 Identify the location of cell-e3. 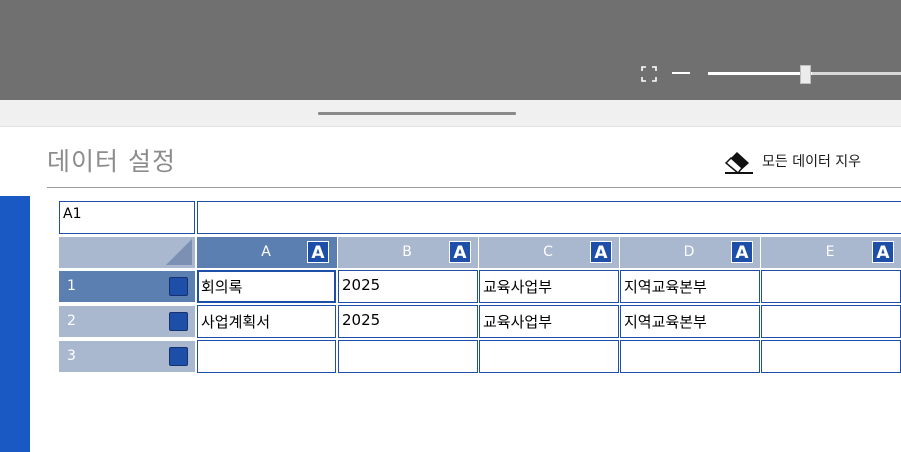
(831, 356).